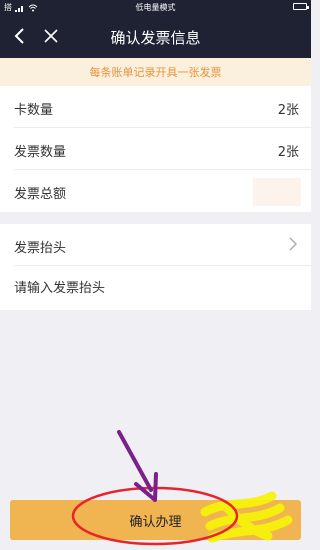  Describe the element at coordinates (155, 72) in the screenshot. I see `notice-banner: 每条账单记录开具一张发票` at that location.